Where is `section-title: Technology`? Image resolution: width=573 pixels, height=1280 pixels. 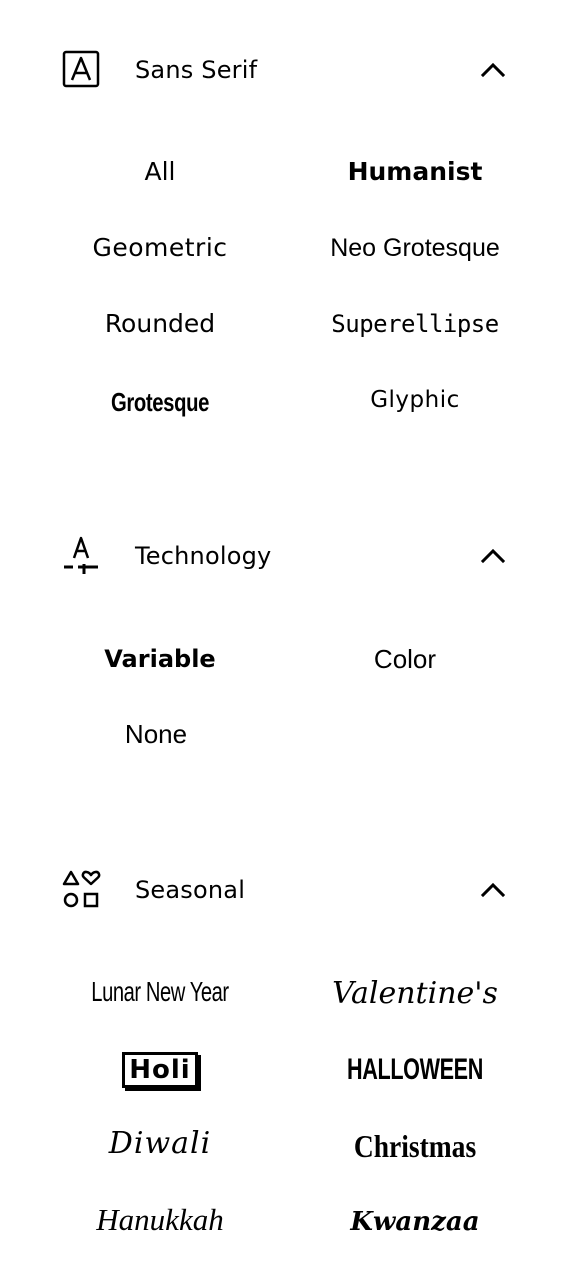 section-title: Technology is located at coordinates (203, 556).